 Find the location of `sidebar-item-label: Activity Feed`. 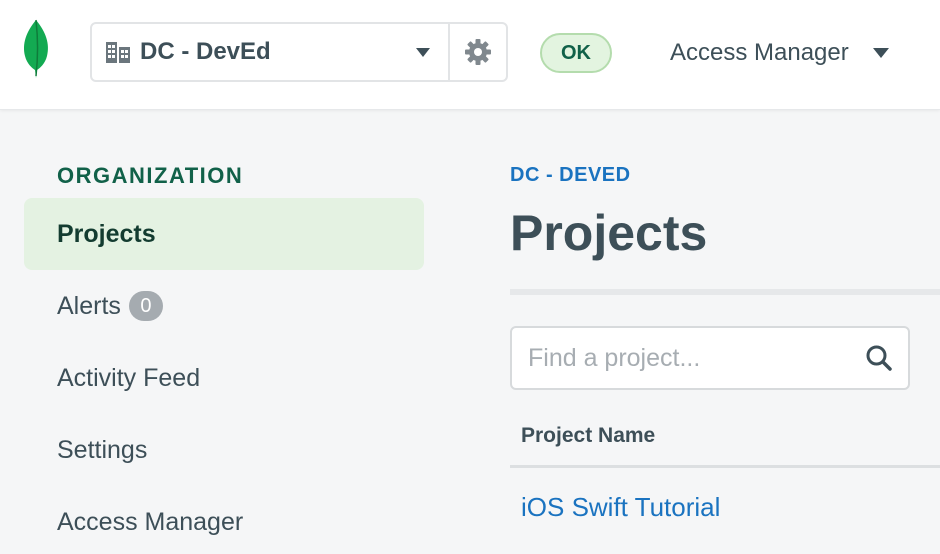

sidebar-item-label: Activity Feed is located at coordinates (129, 377).